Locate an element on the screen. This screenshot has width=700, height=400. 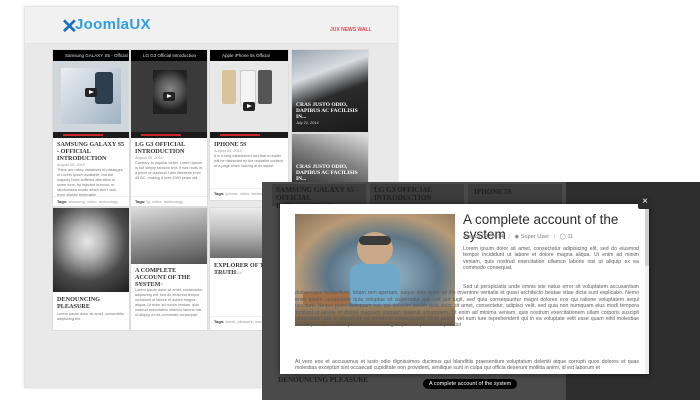
article-date: August 04, 2014 is located at coordinates (483, 237).